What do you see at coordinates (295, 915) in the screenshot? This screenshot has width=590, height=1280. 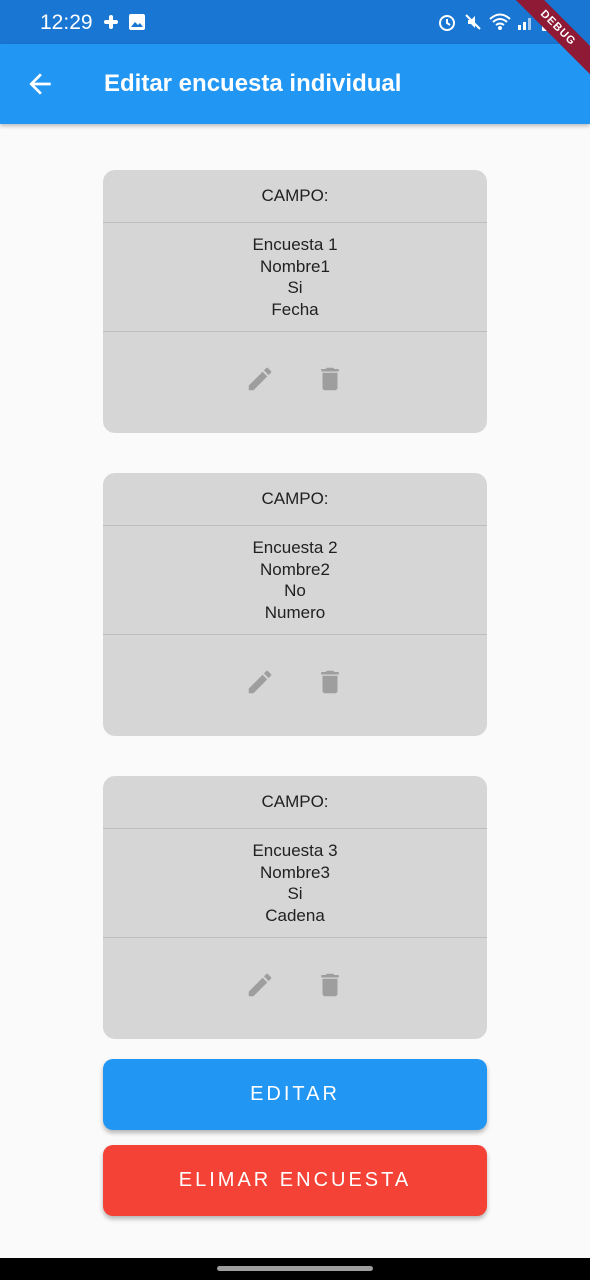 I see `card-line: Cadena` at bounding box center [295, 915].